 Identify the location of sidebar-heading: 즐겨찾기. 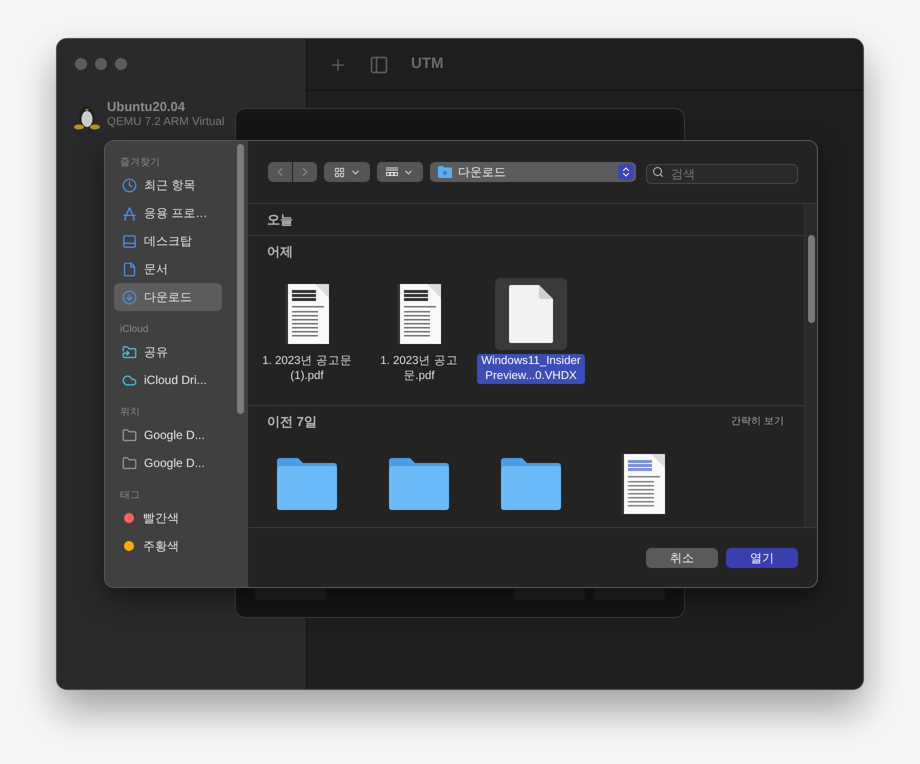
(140, 163).